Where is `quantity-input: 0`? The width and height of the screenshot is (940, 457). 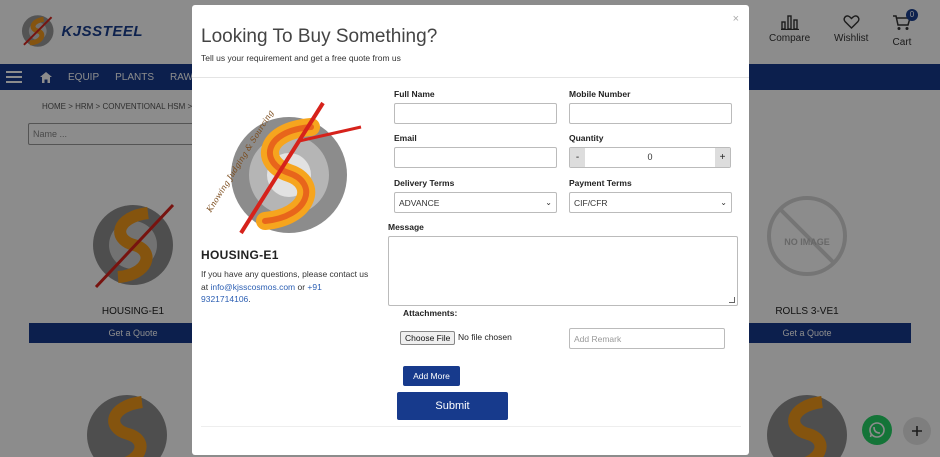
quantity-input: 0 is located at coordinates (650, 157).